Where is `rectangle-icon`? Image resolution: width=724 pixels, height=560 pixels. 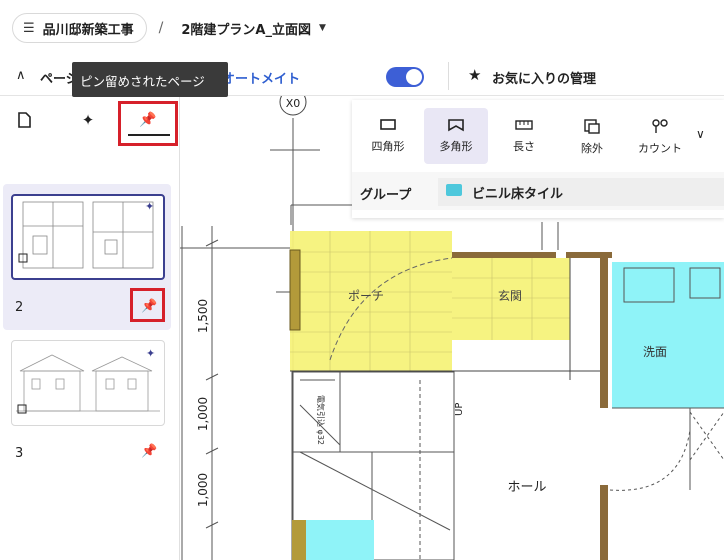
rectangle-icon is located at coordinates (388, 124).